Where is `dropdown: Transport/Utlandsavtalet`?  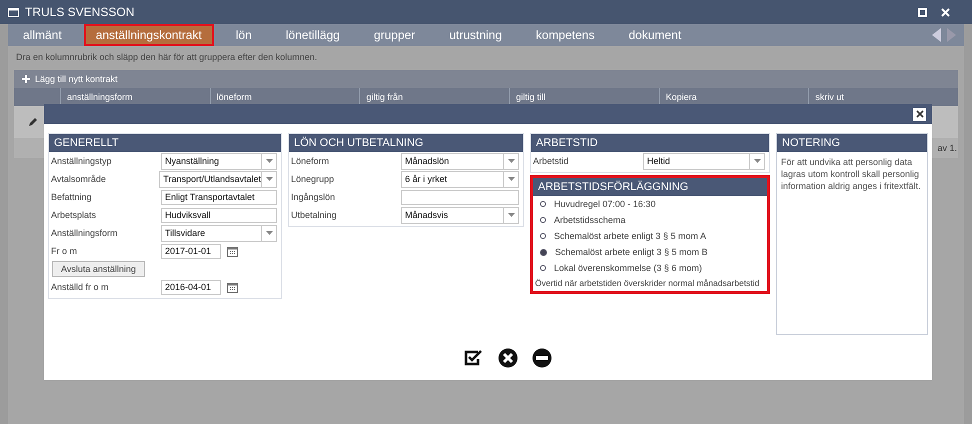
dropdown: Transport/Utlandsavtalet is located at coordinates (218, 179).